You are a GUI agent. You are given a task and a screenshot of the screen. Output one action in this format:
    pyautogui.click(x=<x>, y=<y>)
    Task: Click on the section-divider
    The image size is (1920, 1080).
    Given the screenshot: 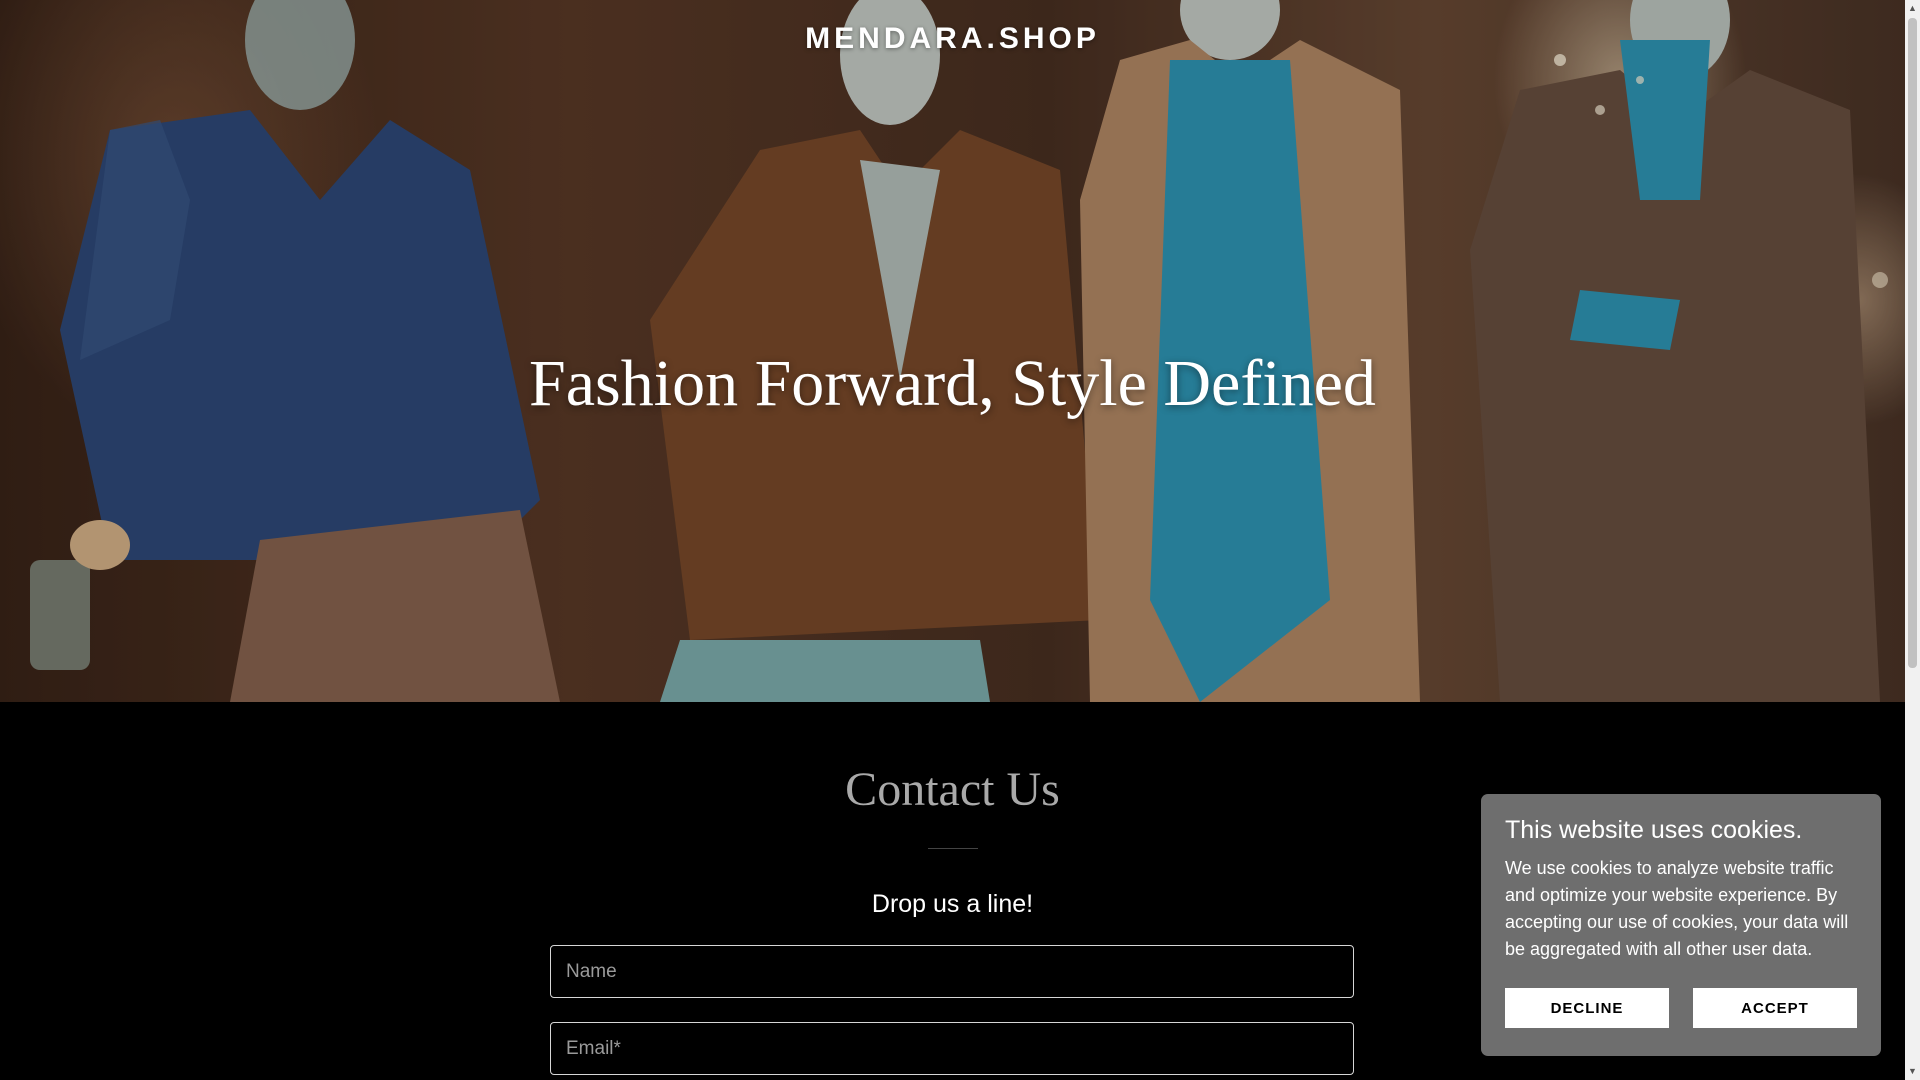 What is the action you would take?
    pyautogui.click(x=953, y=848)
    